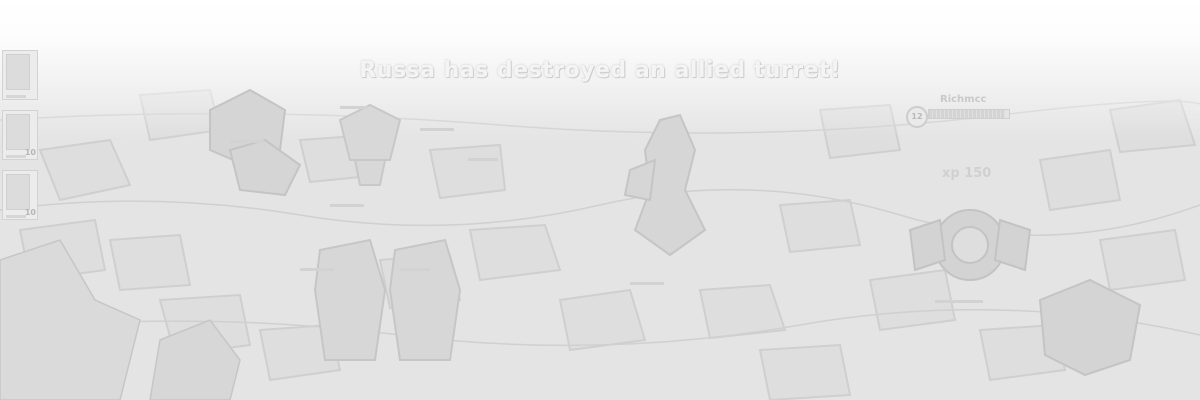 The image size is (1200, 400). I want to click on unit-card-panel: 10 10, so click(20, 140).